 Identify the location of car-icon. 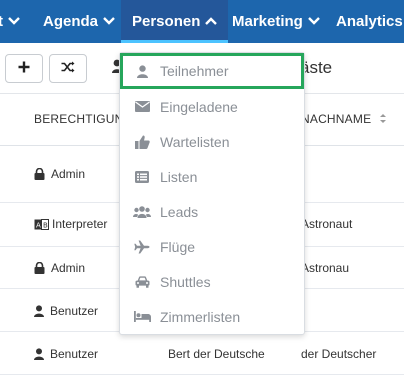
(142, 281).